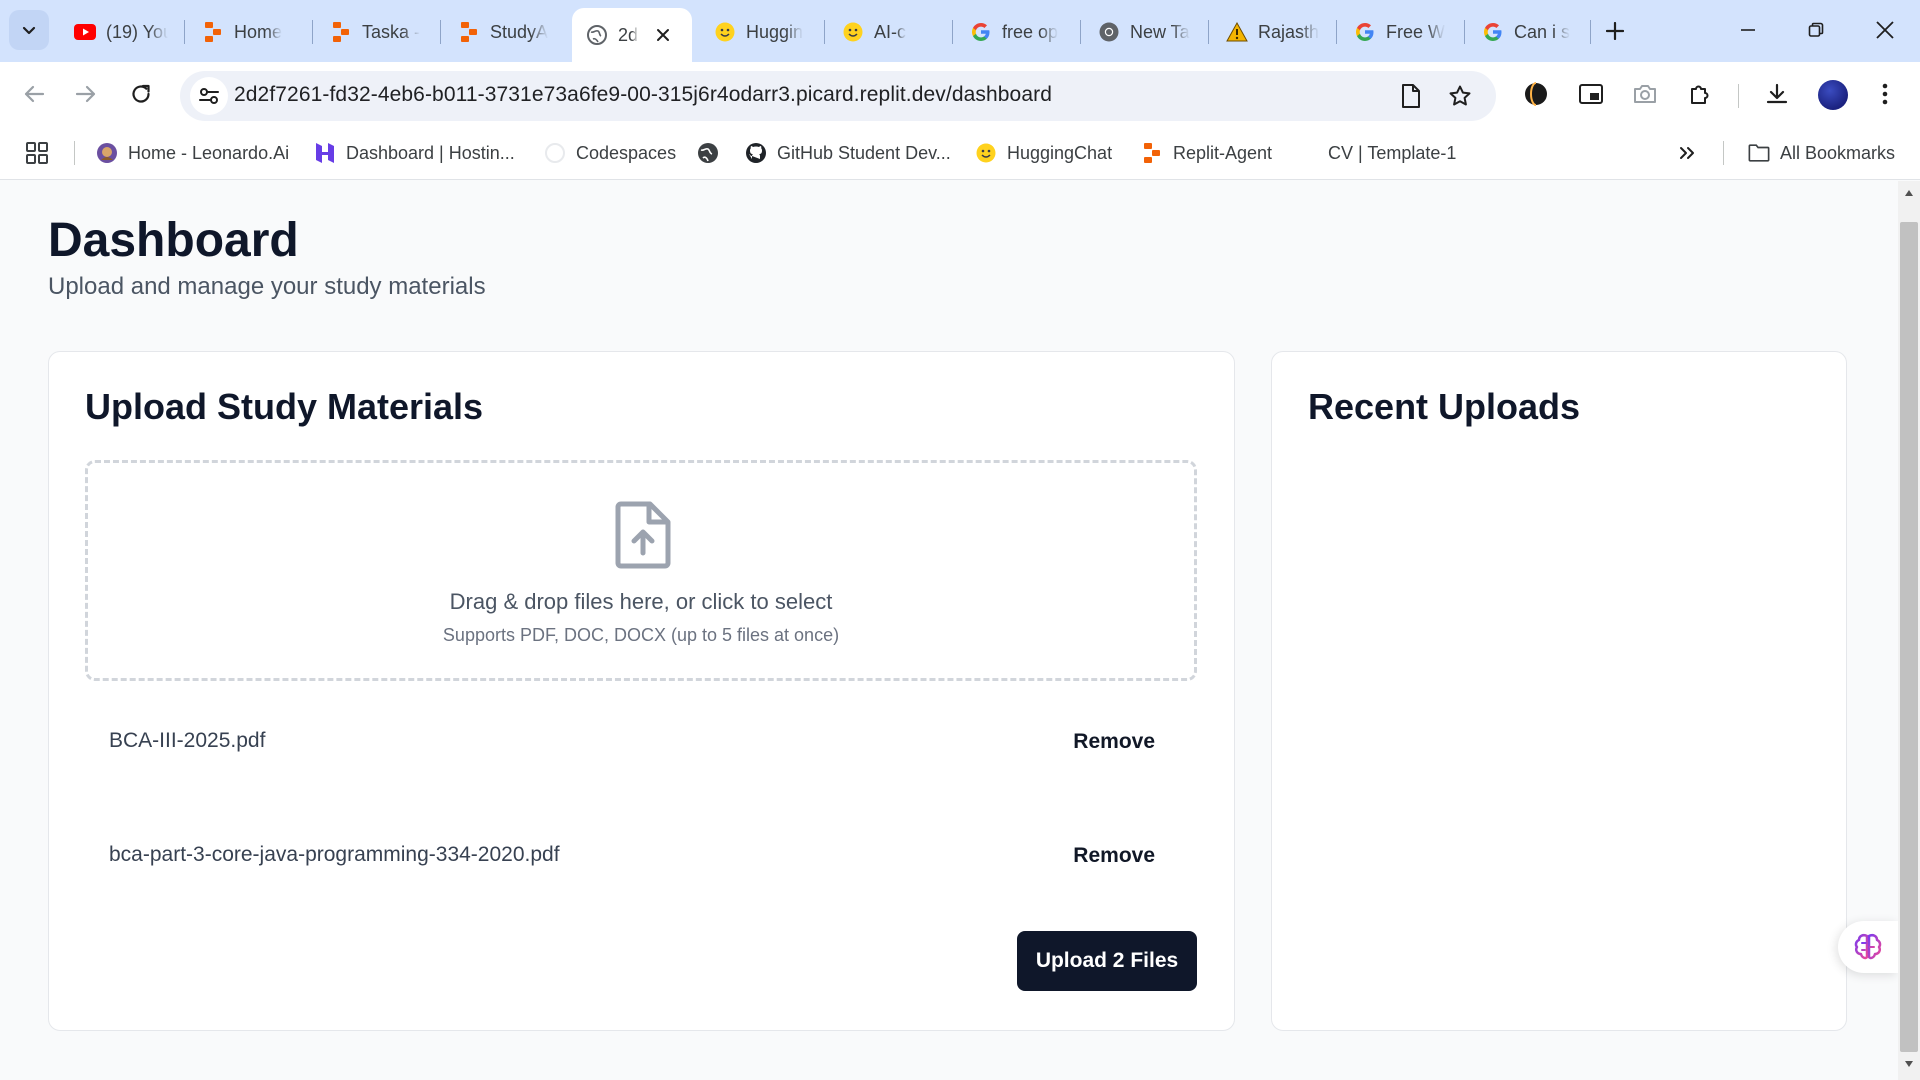  I want to click on menu-button, so click(1885, 94).